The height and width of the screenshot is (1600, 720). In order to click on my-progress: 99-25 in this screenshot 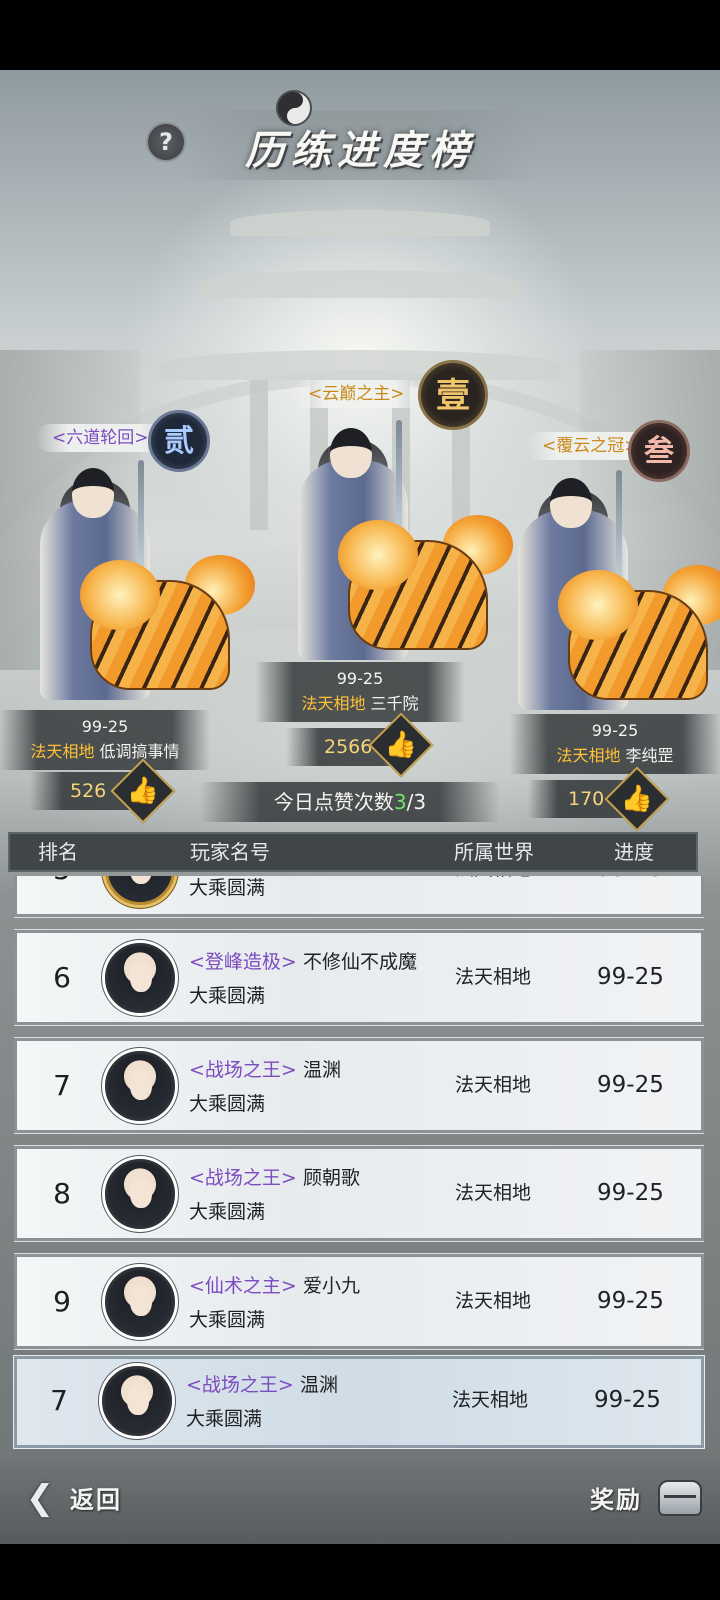, I will do `click(627, 1400)`.